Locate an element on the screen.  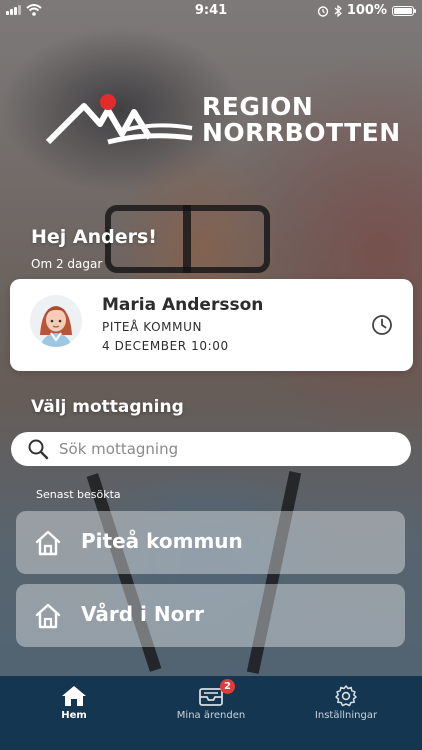
tab-label: Hem is located at coordinates (74, 715).